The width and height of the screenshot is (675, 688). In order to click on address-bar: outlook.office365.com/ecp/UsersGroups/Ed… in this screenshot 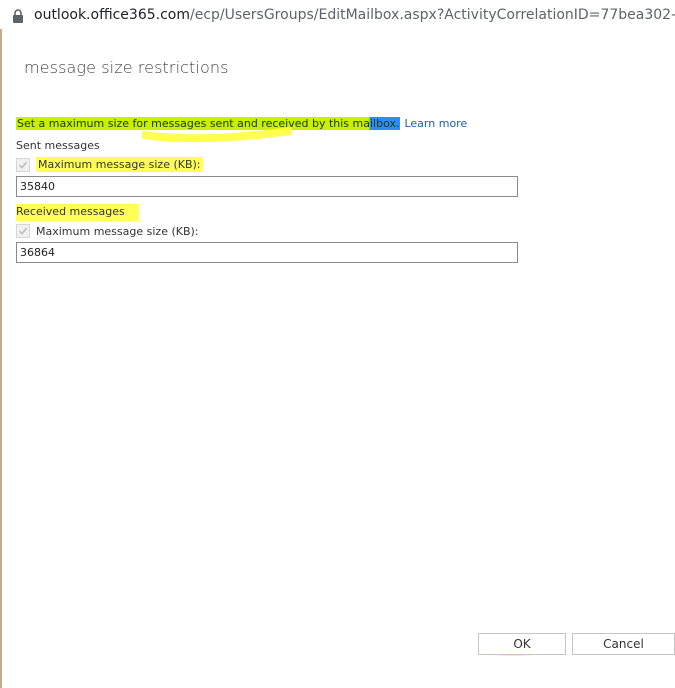, I will do `click(337, 14)`.